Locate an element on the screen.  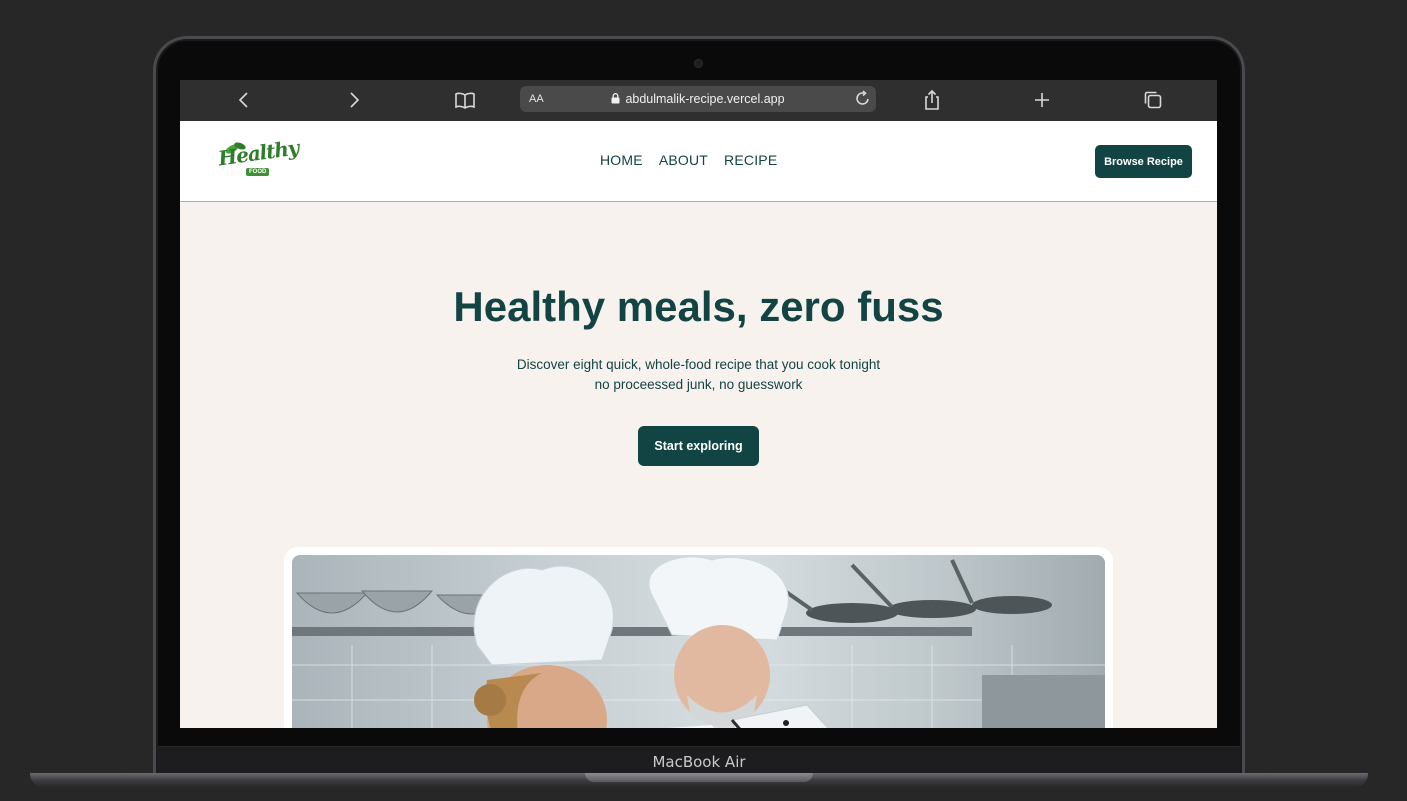
nav-home: HOME is located at coordinates (621, 160).